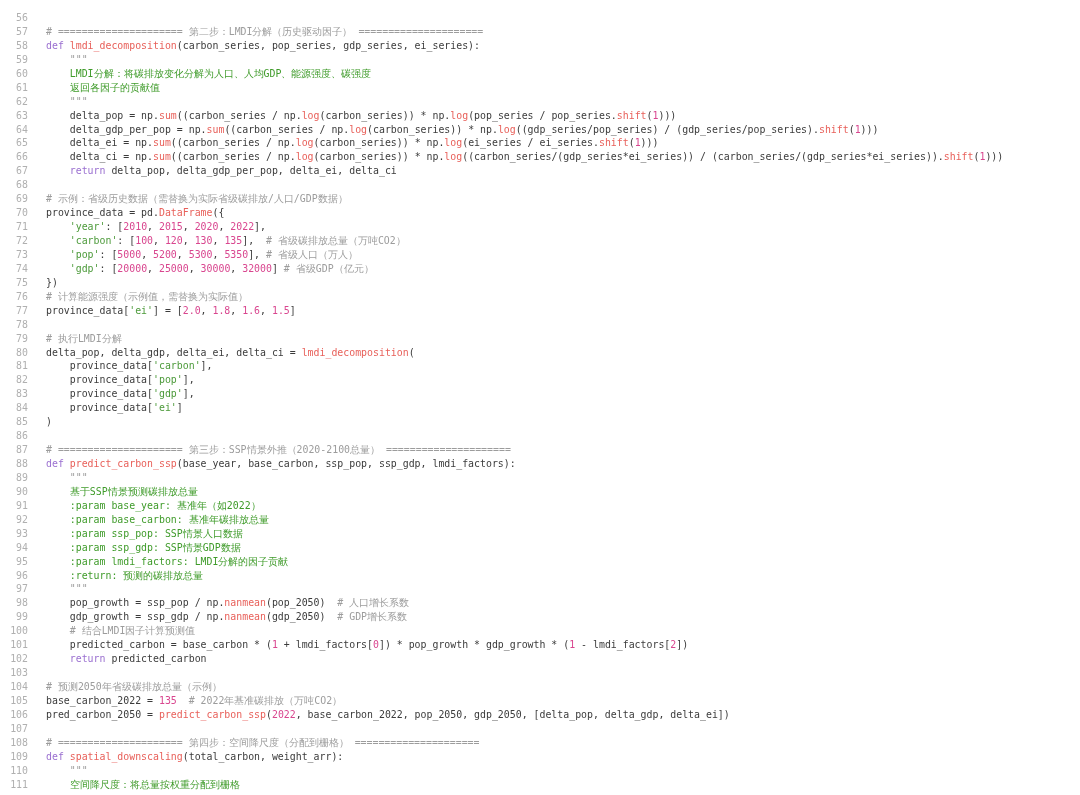 The image size is (1080, 795). What do you see at coordinates (21, 282) in the screenshot?
I see `line-number: 75` at bounding box center [21, 282].